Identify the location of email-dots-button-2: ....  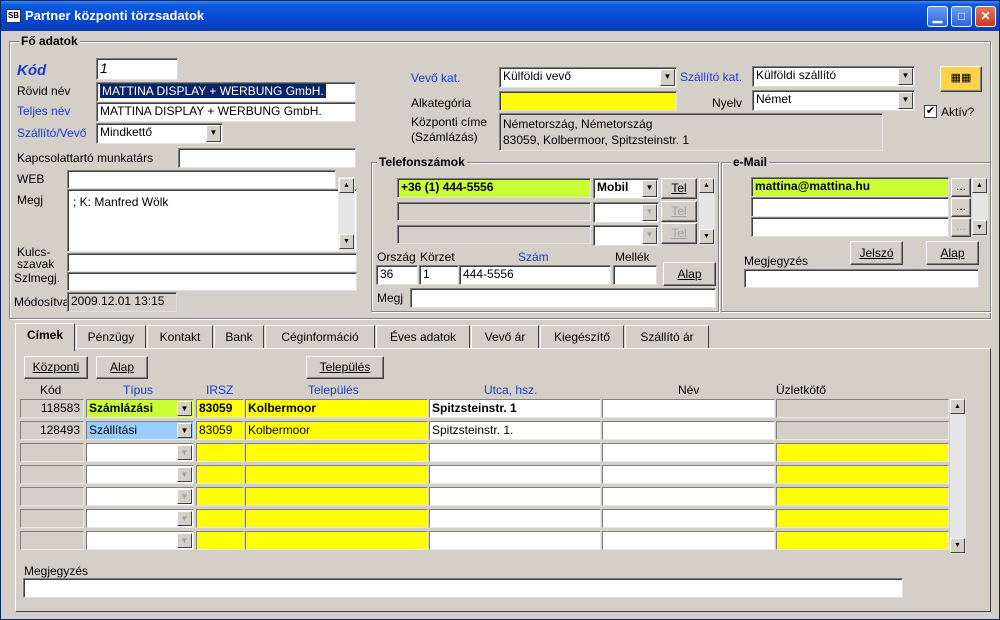
(961, 207).